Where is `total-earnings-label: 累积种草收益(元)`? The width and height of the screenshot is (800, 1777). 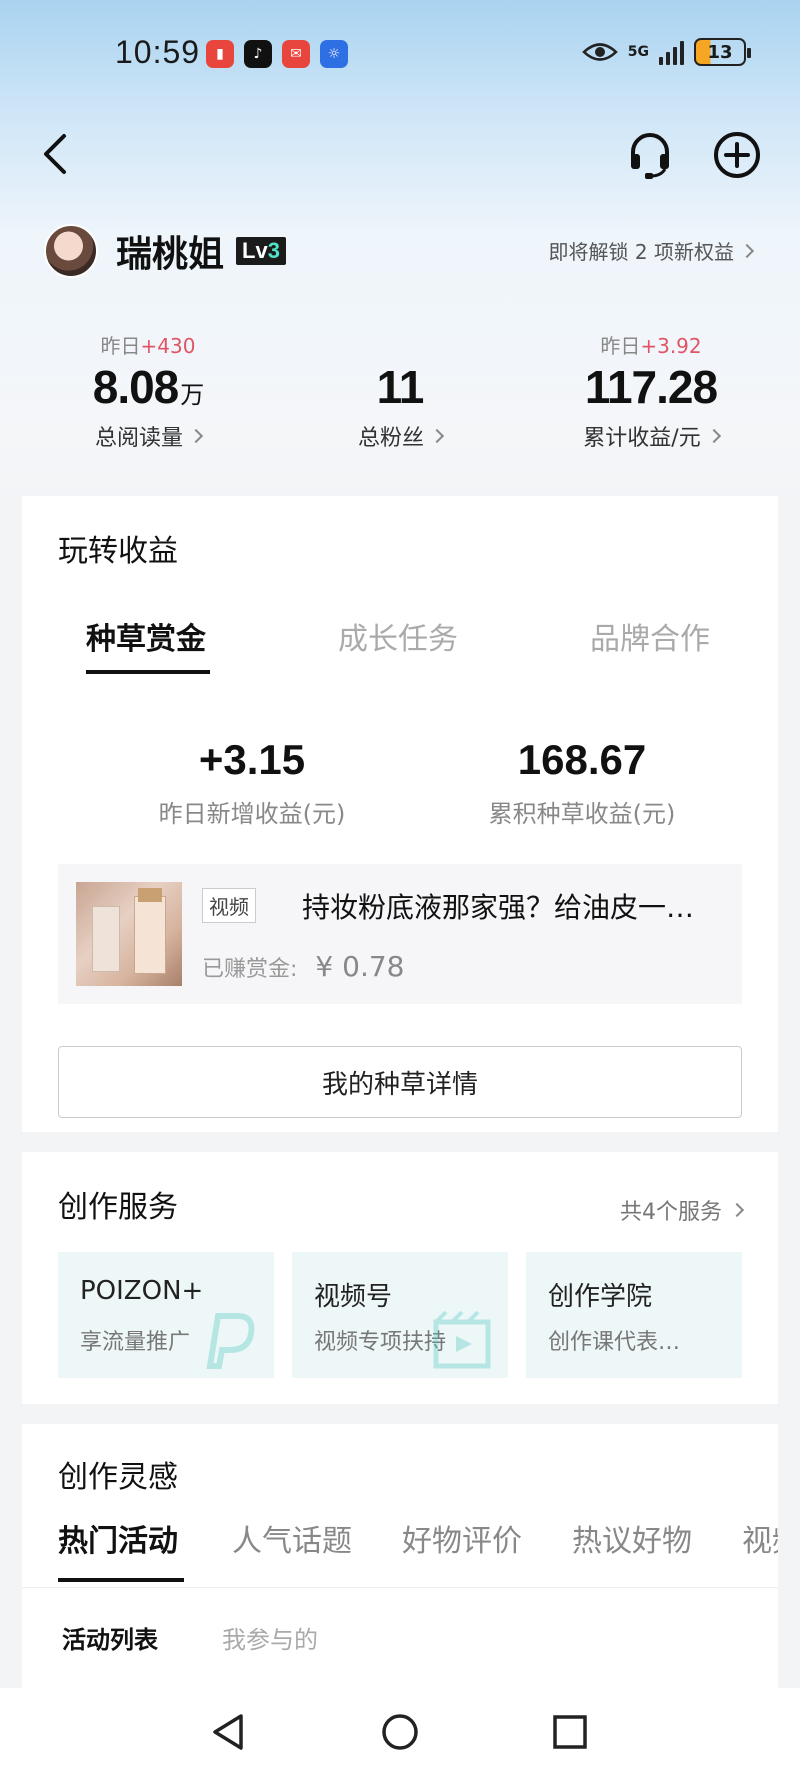 total-earnings-label: 累积种草收益(元) is located at coordinates (582, 814).